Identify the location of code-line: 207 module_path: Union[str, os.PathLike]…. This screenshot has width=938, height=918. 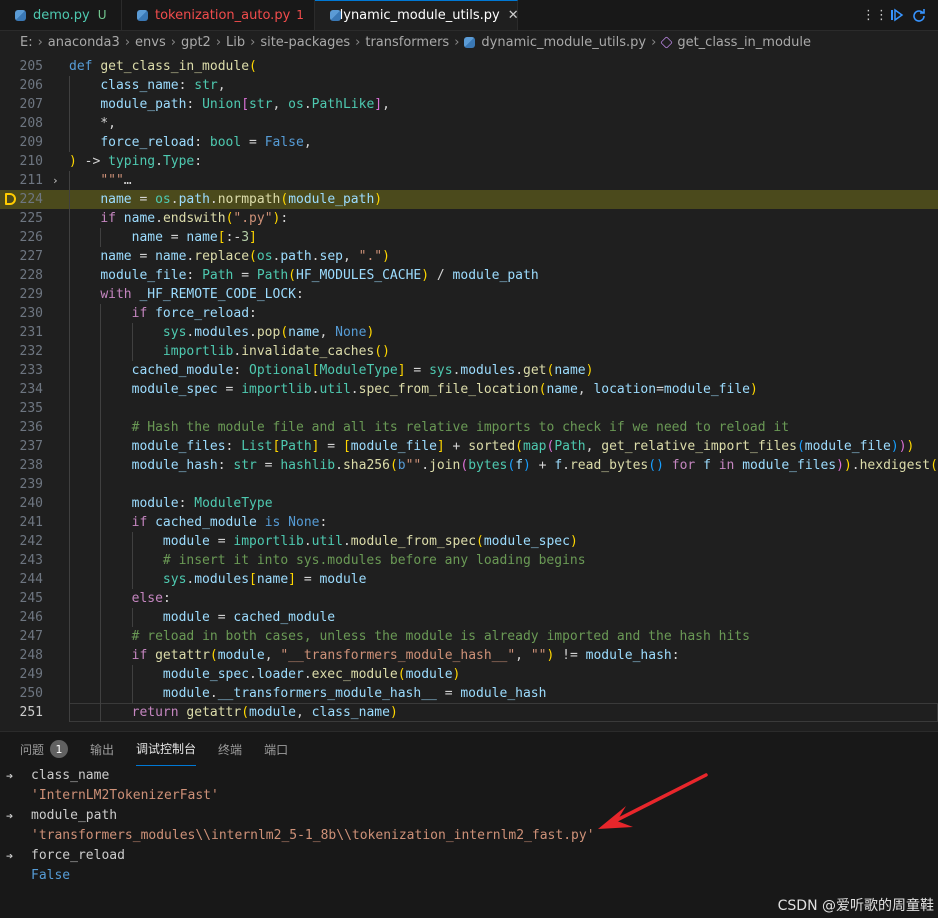
(469, 104).